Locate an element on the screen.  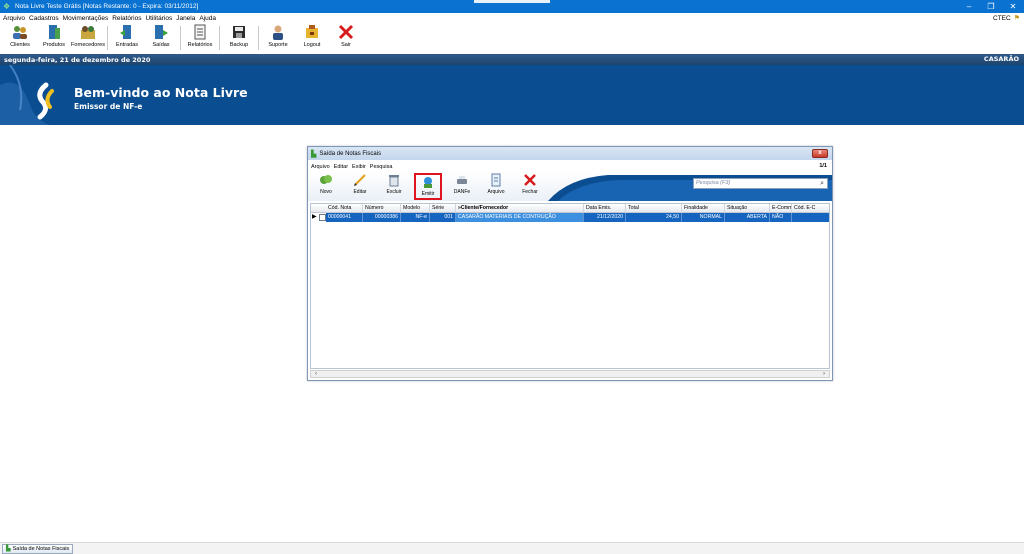
cell-total: 24,50 is located at coordinates (654, 217).